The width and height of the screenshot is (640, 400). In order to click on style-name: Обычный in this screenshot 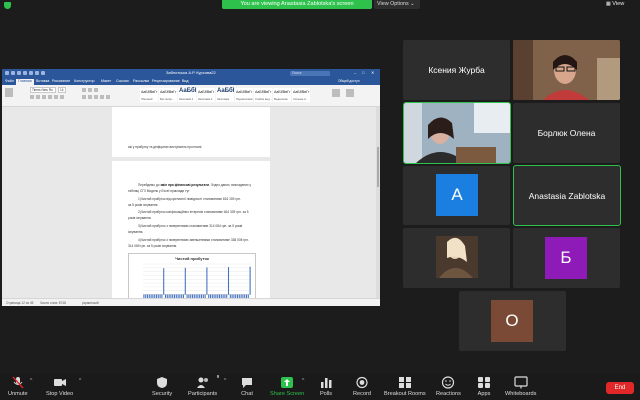, I will do `click(147, 99)`.